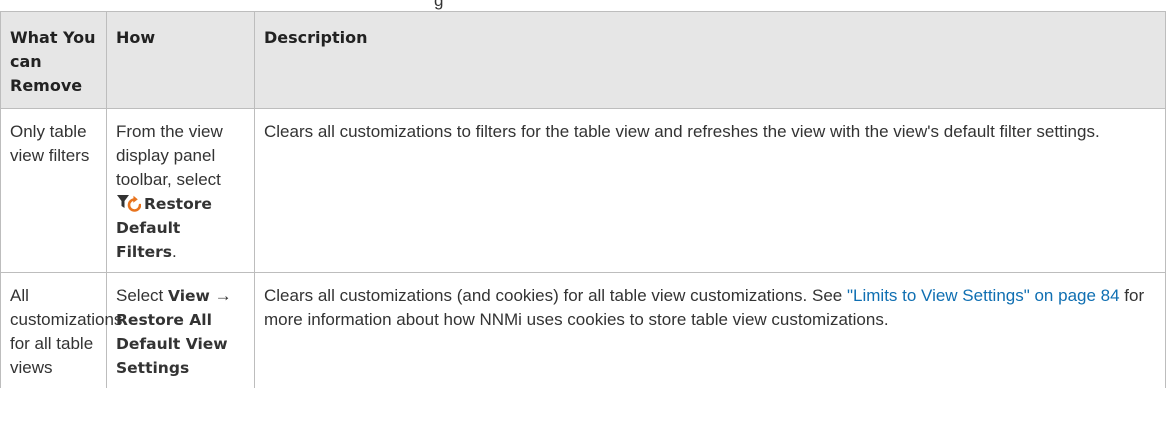 Image resolution: width=1167 pixels, height=421 pixels. What do you see at coordinates (172, 344) in the screenshot?
I see `restore-all-default-view-settings-label: Restore All Default View Settings` at bounding box center [172, 344].